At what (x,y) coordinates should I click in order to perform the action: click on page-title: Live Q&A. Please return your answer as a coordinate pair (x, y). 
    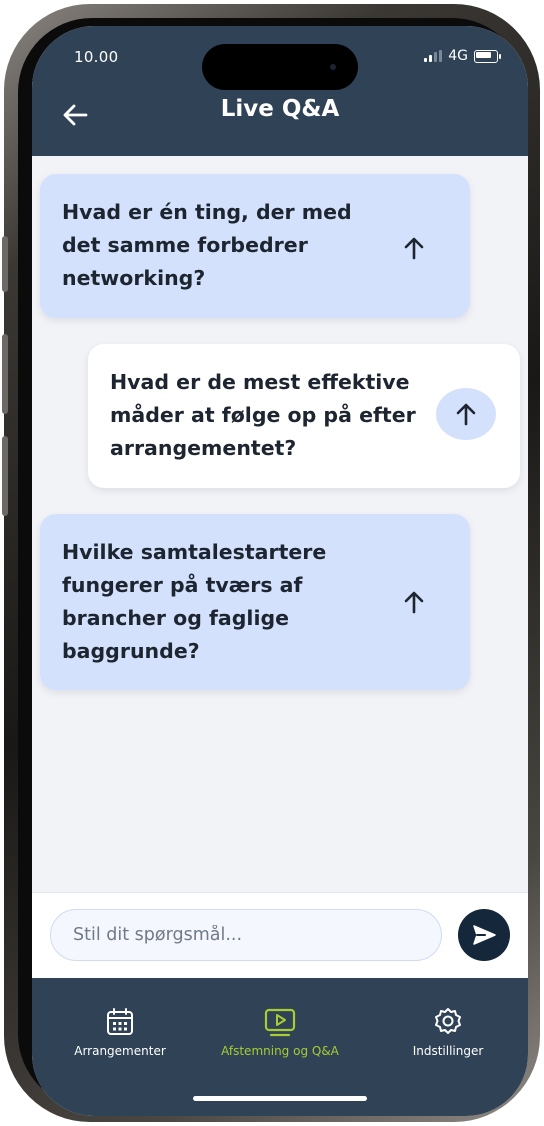
    Looking at the image, I should click on (280, 109).